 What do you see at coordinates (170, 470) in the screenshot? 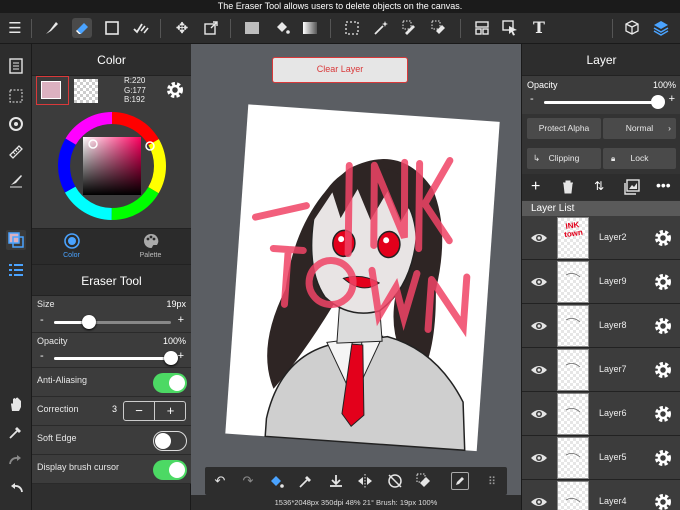
I see `display-cursor-toggle` at bounding box center [170, 470].